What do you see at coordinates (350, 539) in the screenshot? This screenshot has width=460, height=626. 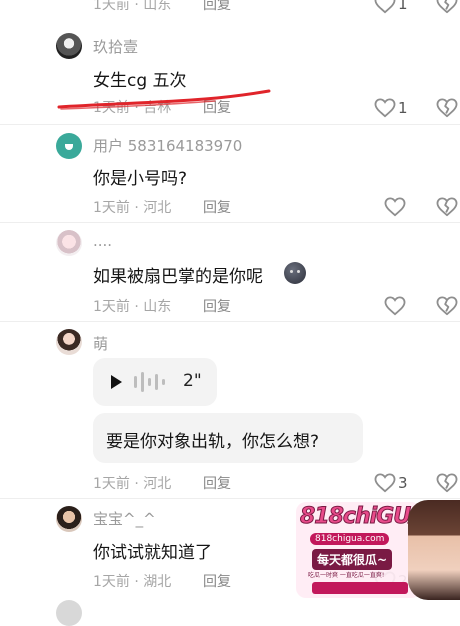 I see `watermark-site: 818chigua.com` at bounding box center [350, 539].